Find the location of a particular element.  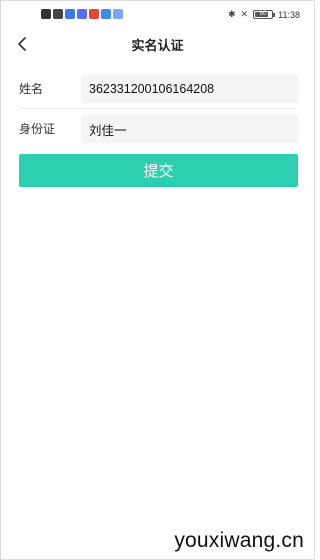

id-label: 身份证 is located at coordinates (37, 129).